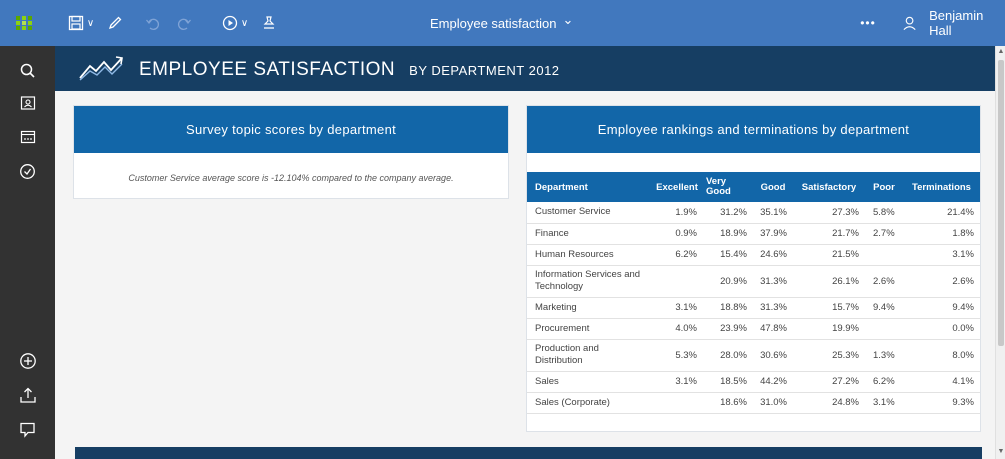  Describe the element at coordinates (829, 187) in the screenshot. I see `column-header: Satisfactory` at that location.